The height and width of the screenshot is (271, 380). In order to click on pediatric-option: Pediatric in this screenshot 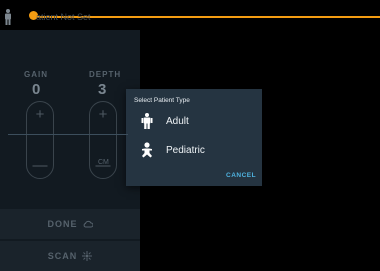, I will do `click(194, 151)`.